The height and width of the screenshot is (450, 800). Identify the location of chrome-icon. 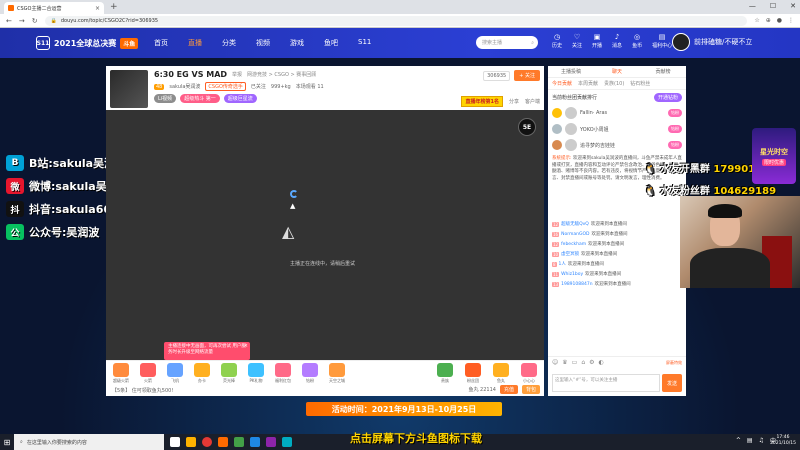
(207, 442).